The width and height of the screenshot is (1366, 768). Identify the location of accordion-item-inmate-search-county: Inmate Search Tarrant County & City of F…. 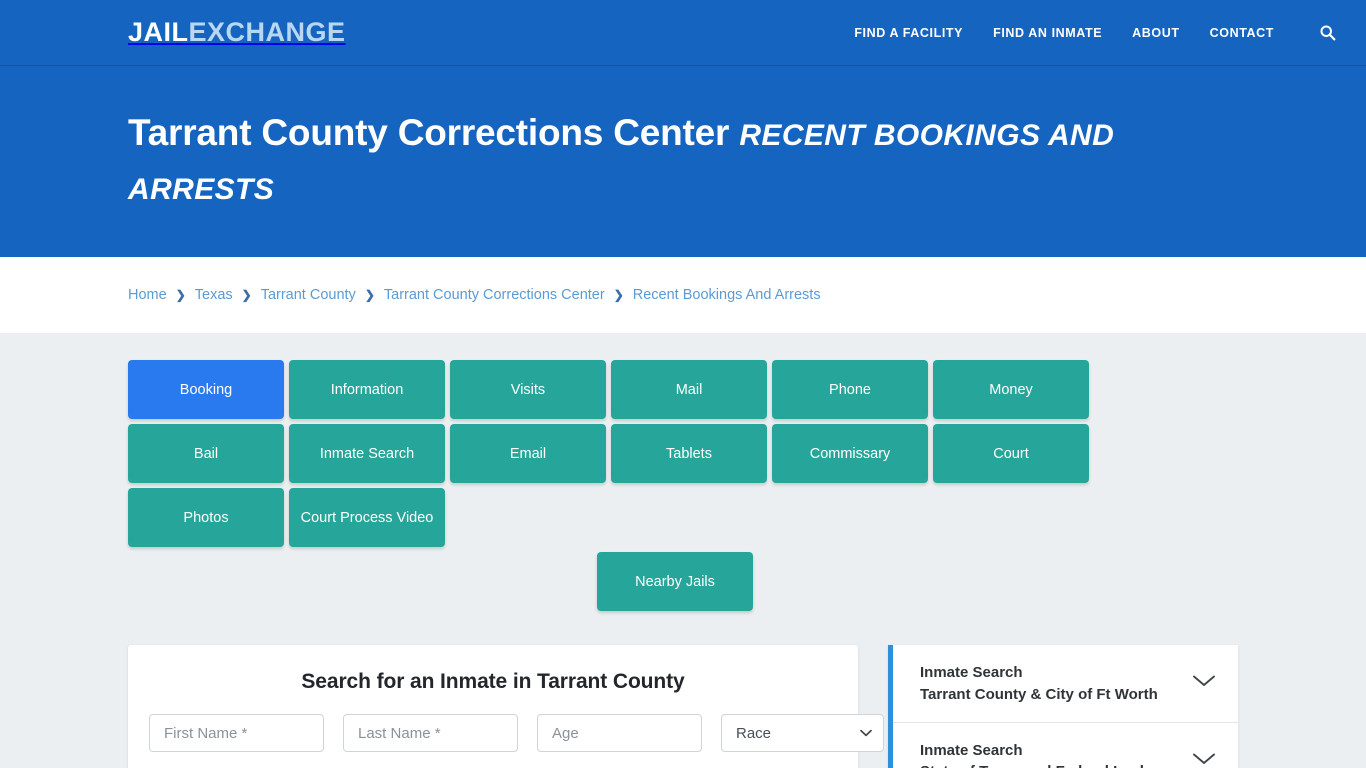
(1065, 684).